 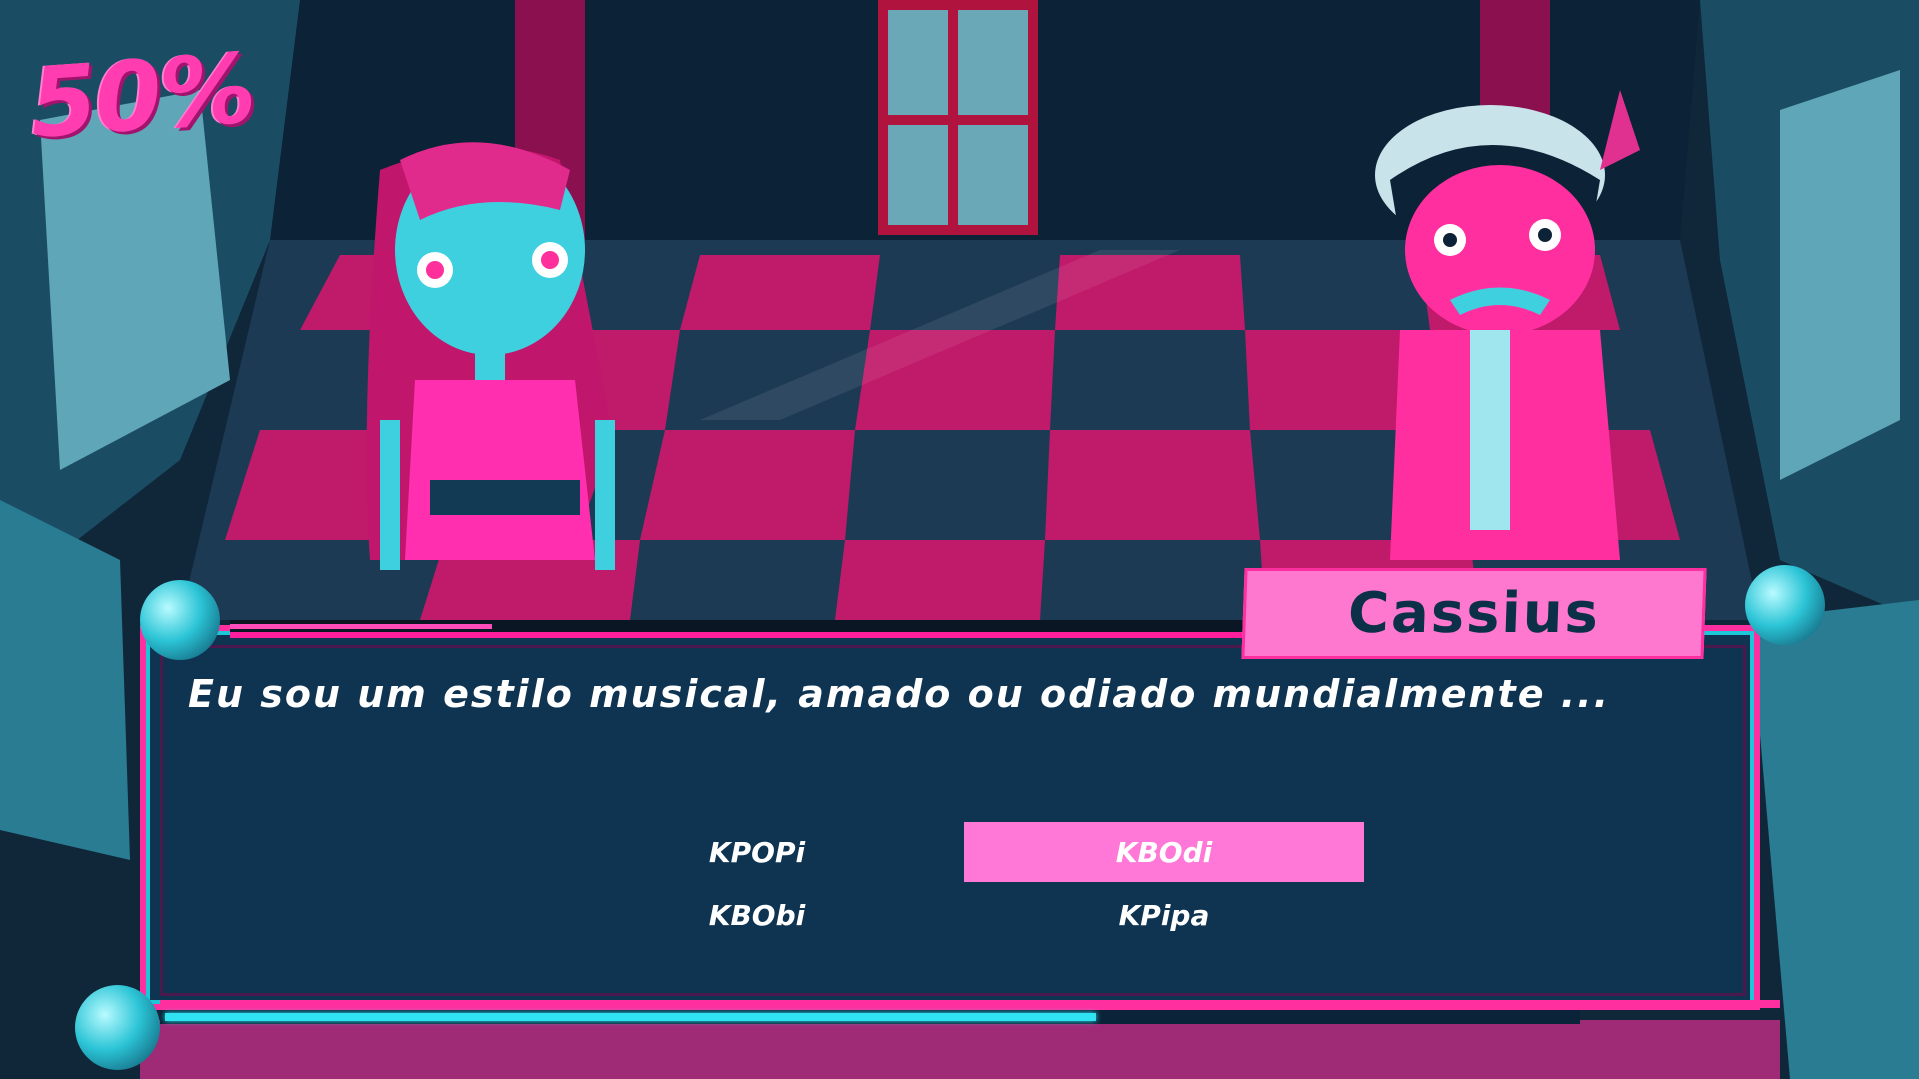 What do you see at coordinates (180, 620) in the screenshot?
I see `corner-orb-top-left` at bounding box center [180, 620].